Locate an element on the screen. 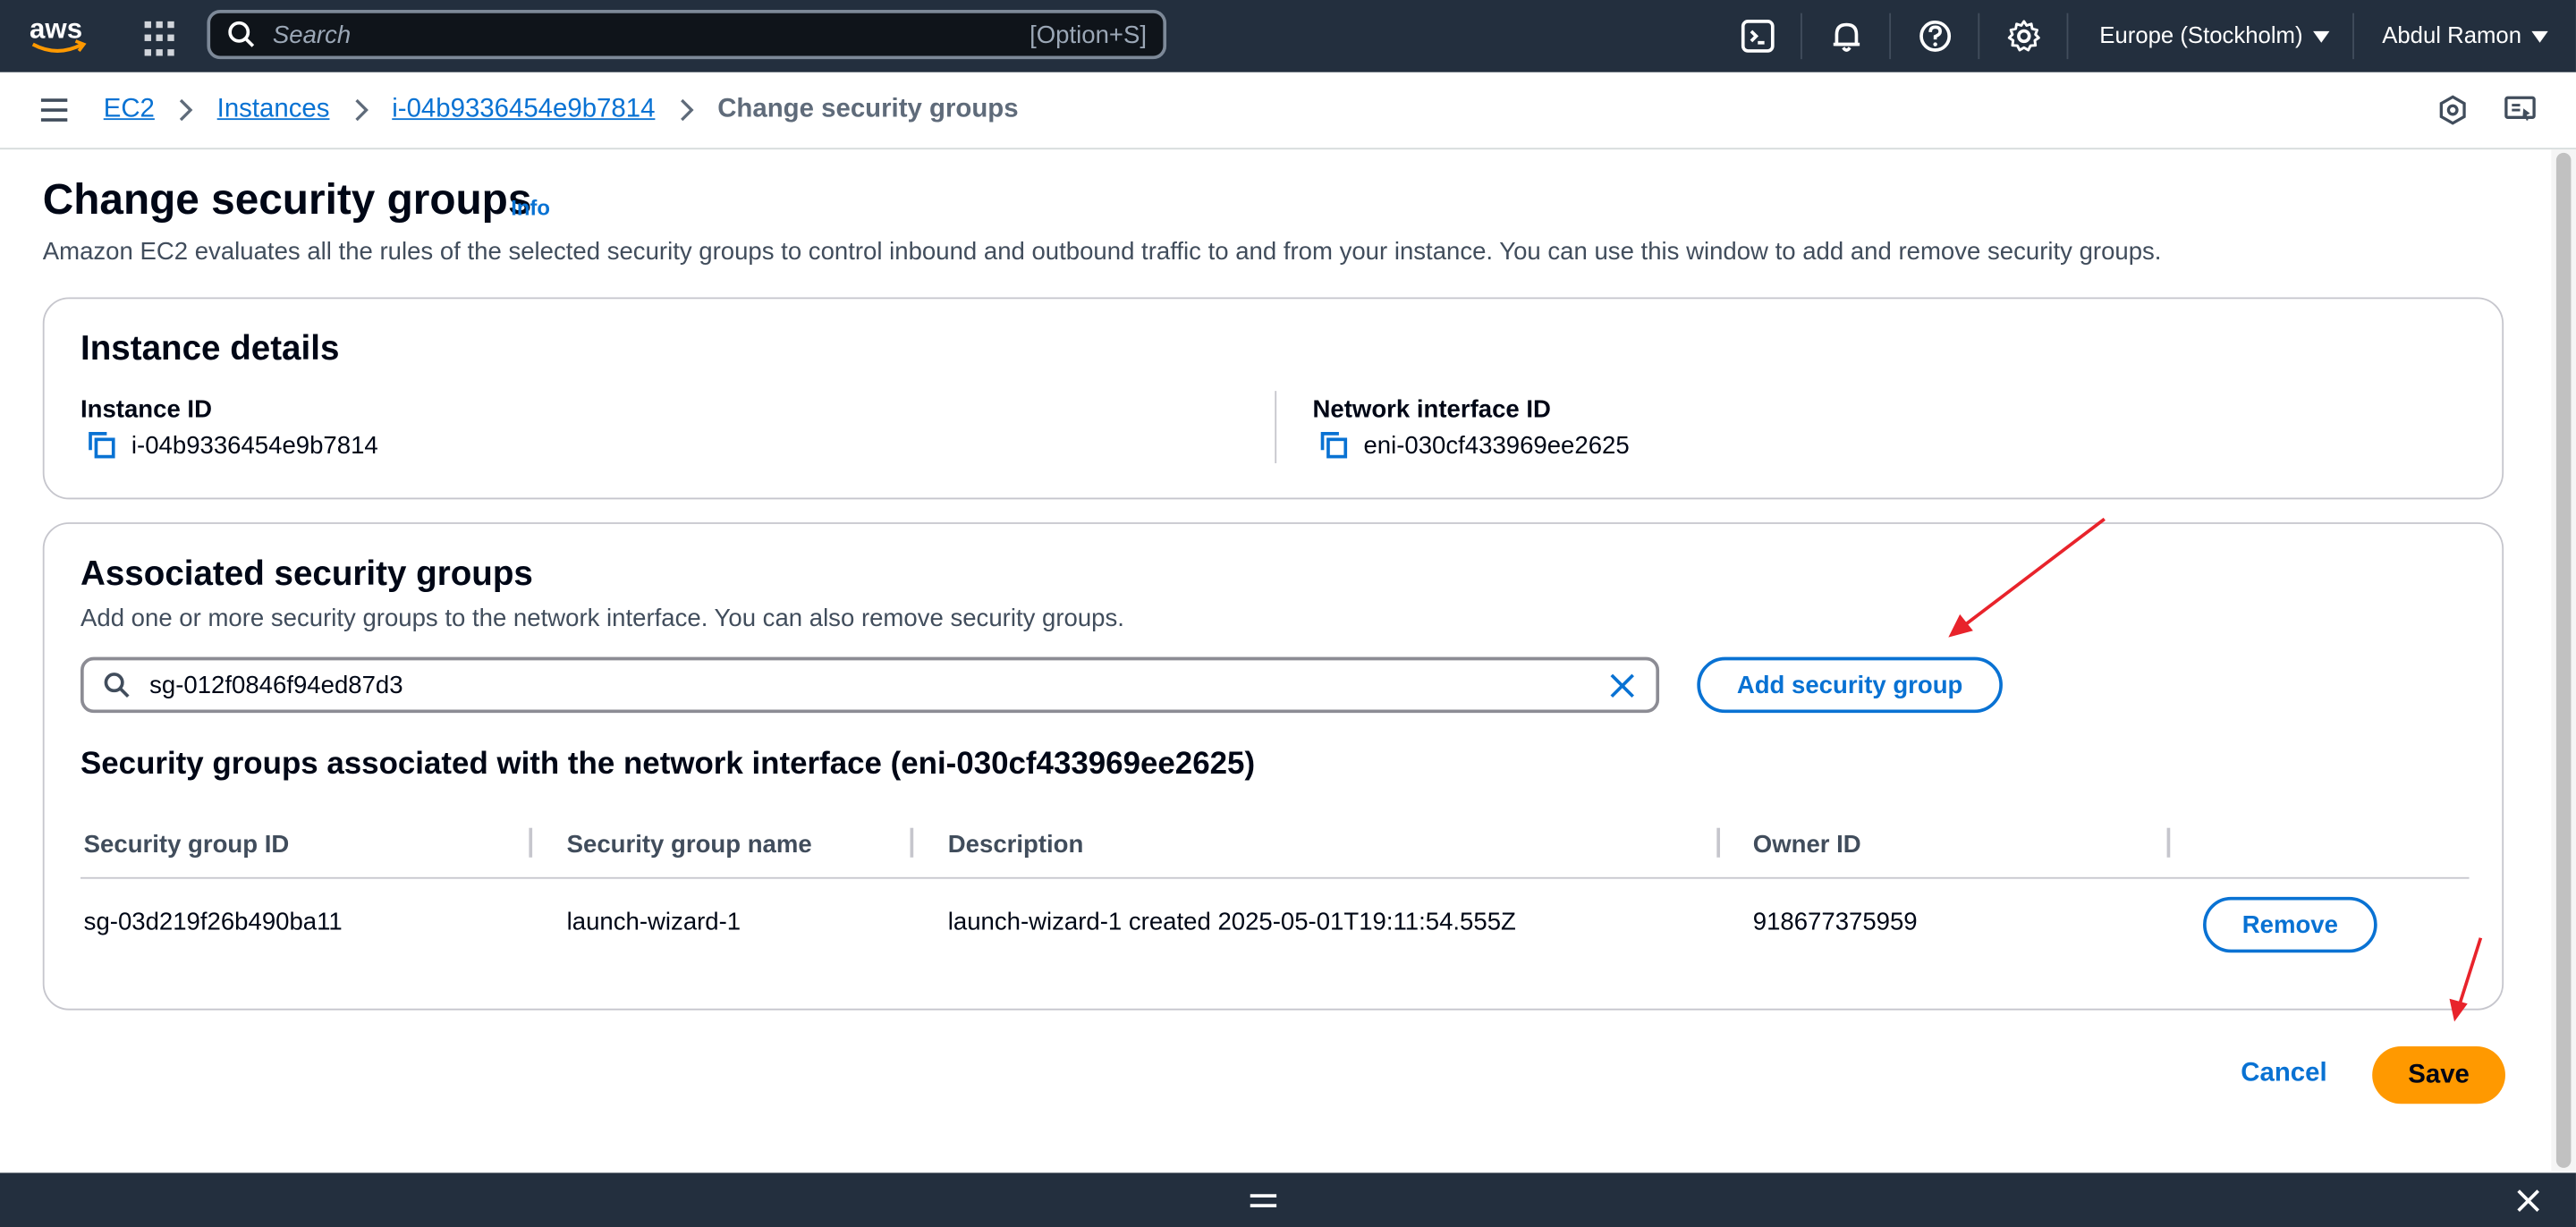 This screenshot has width=2576, height=1227. page-scrollbar is located at coordinates (2563, 660).